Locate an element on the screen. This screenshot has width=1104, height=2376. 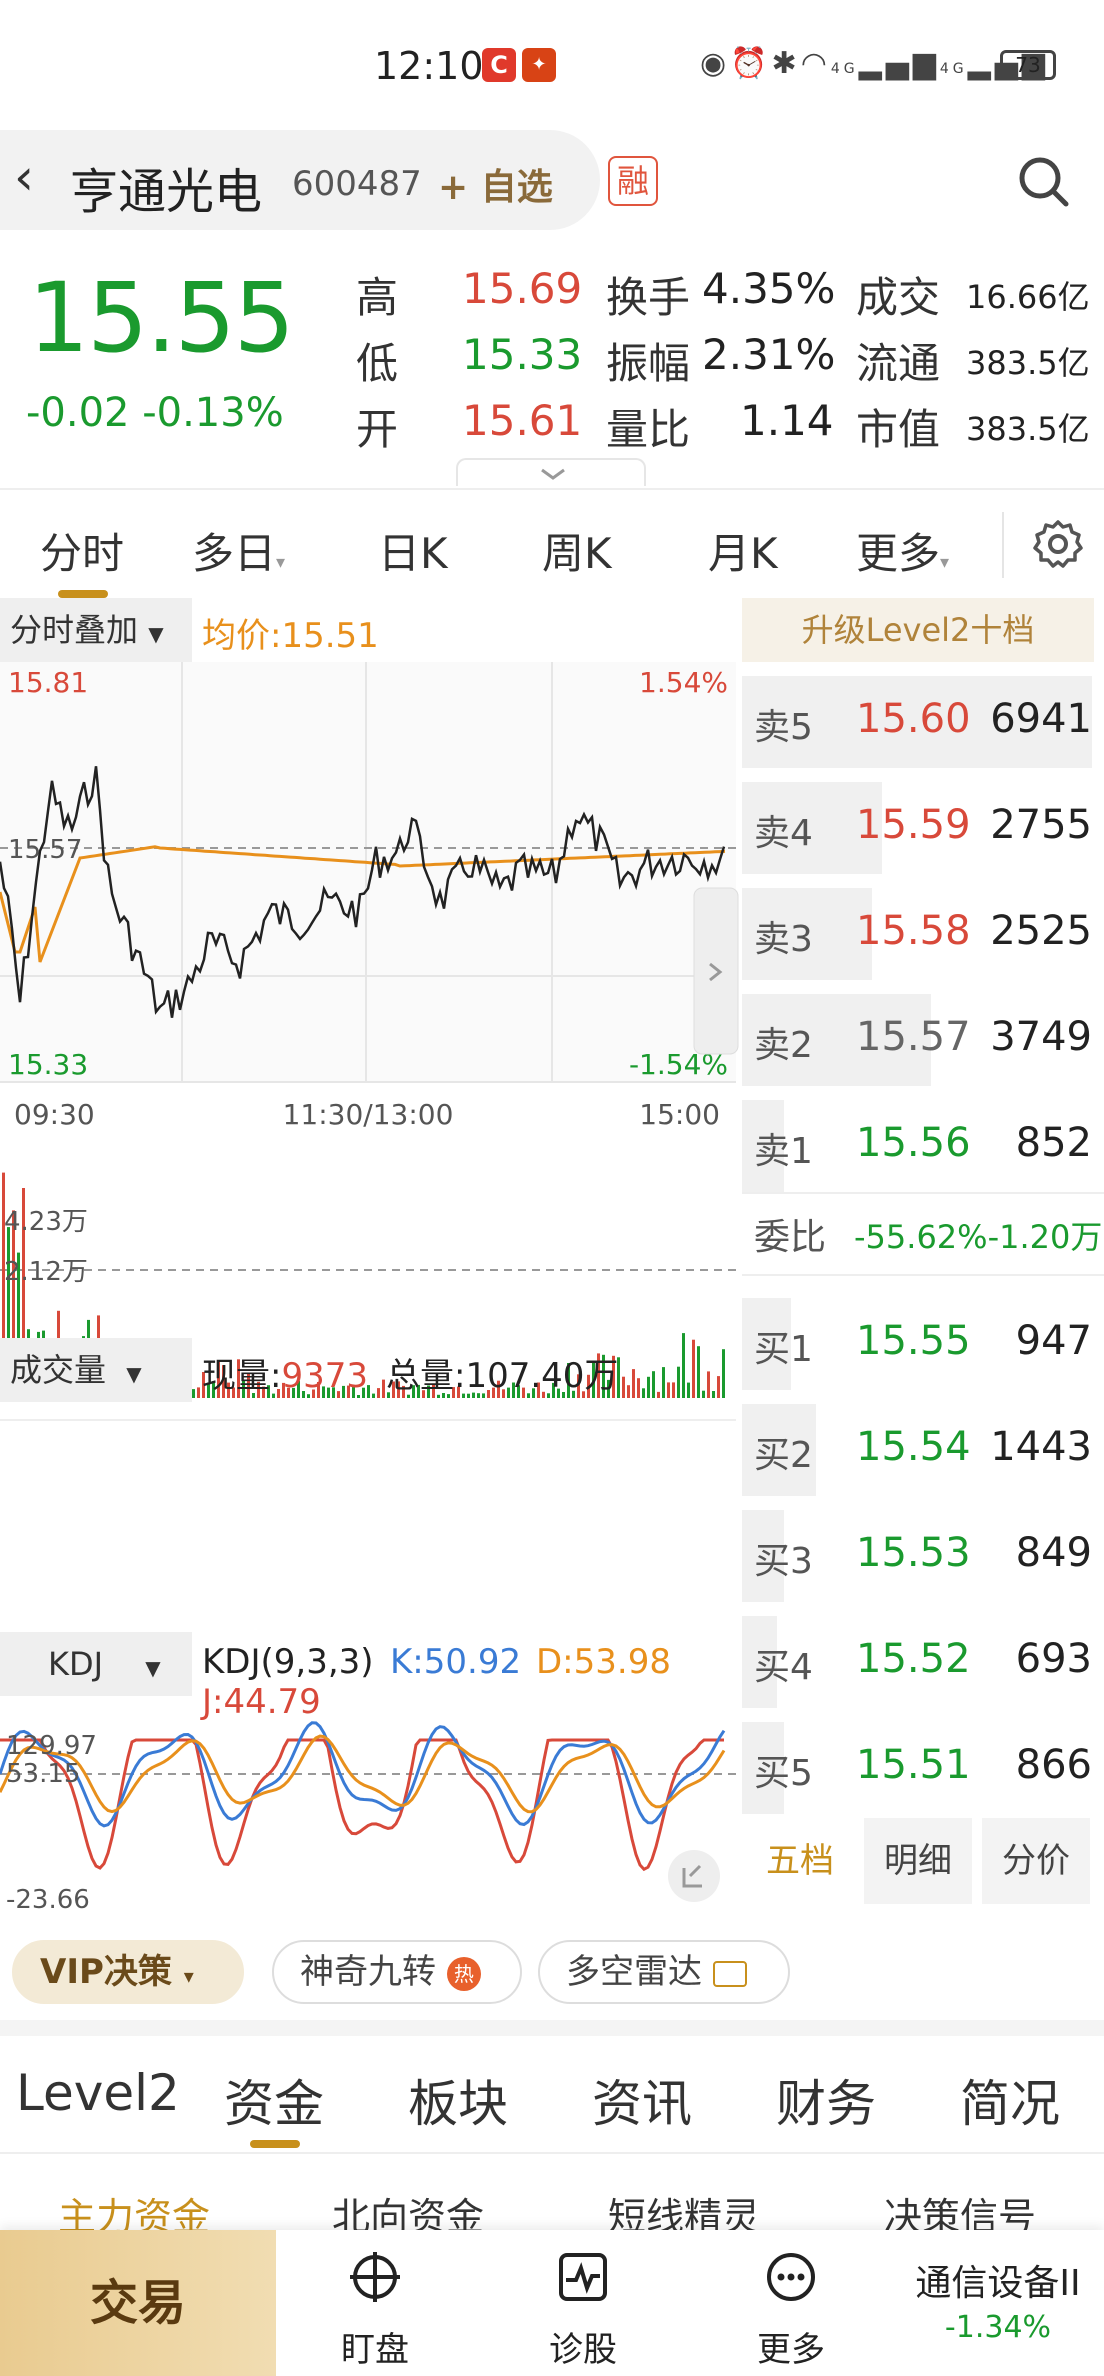
pct-top-label: 1.54% is located at coordinates (683, 682).